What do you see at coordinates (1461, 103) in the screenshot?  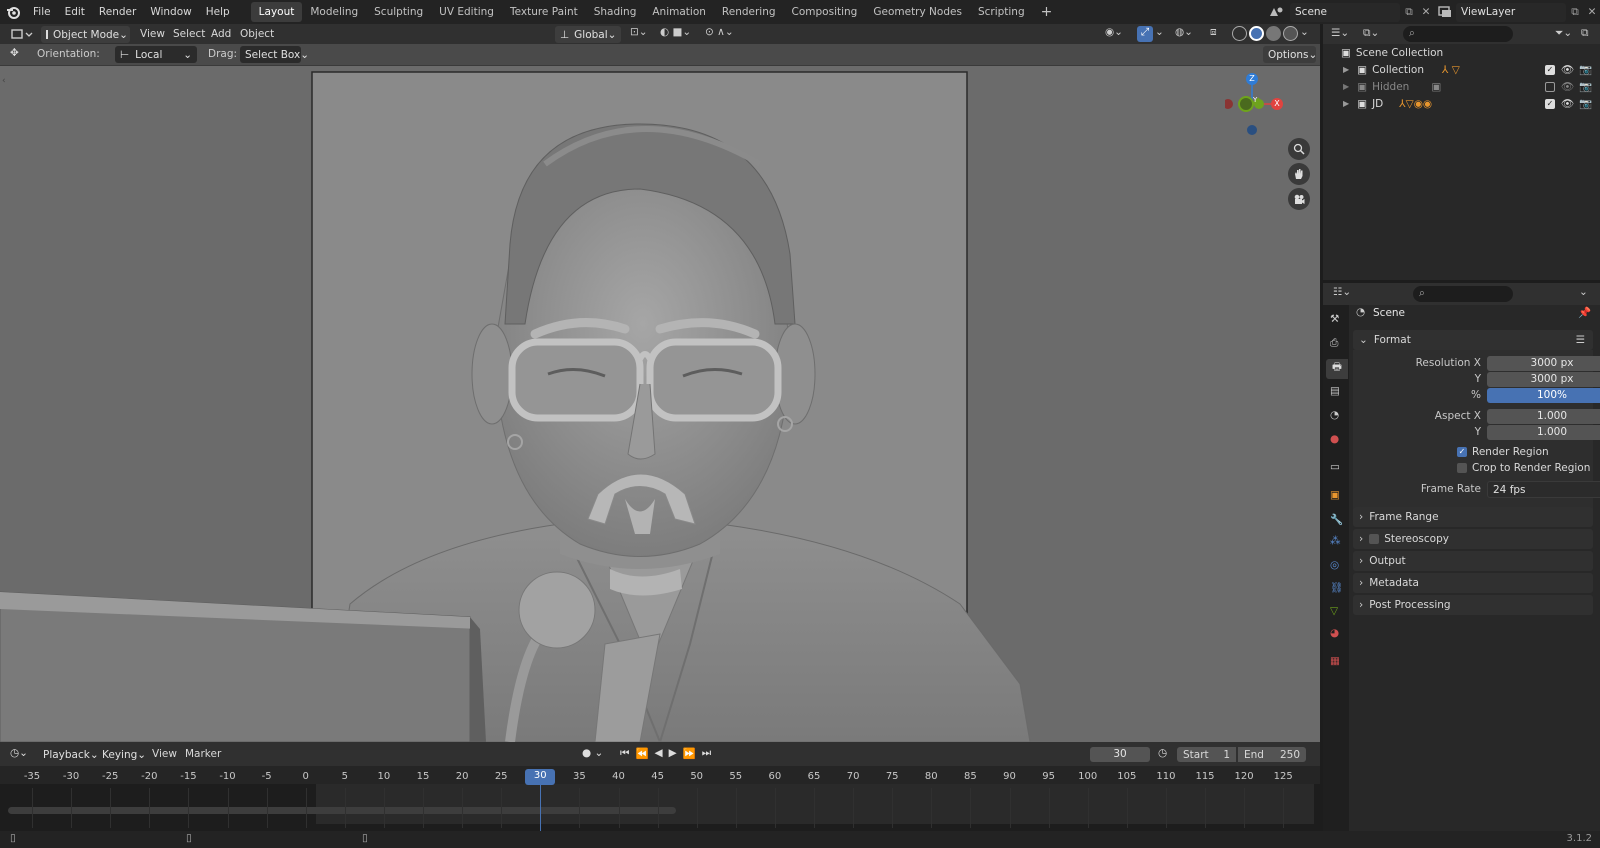 I see `outliner-item-jd: ▶ ▣ JD ⅄▽◉◉ ✓ 👁 📷` at bounding box center [1461, 103].